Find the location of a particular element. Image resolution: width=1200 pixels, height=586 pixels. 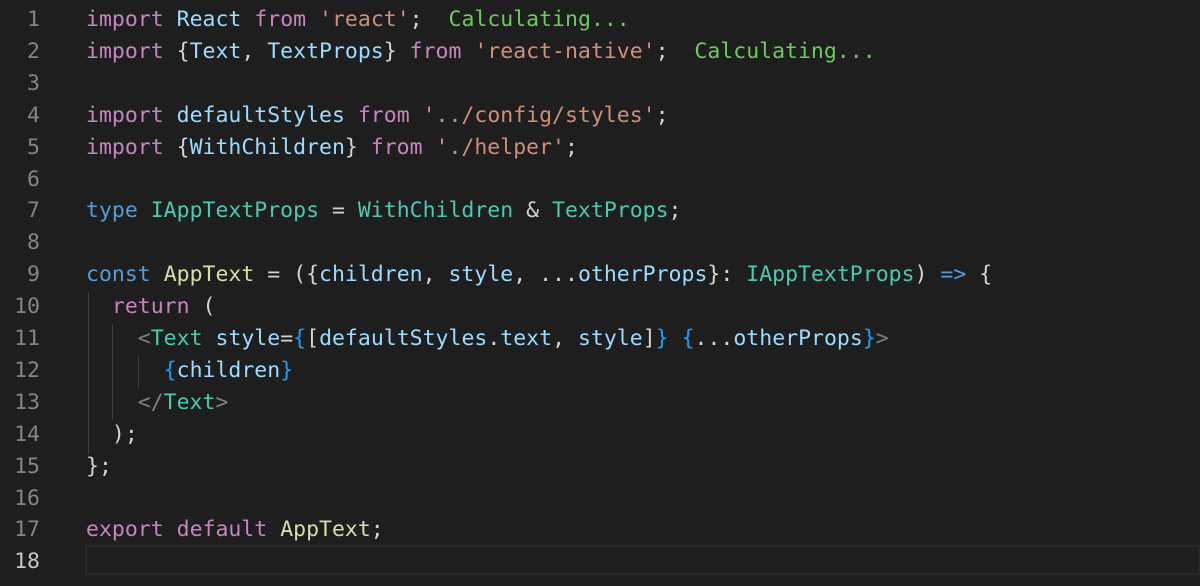

code-token: './helper' is located at coordinates (500, 147).